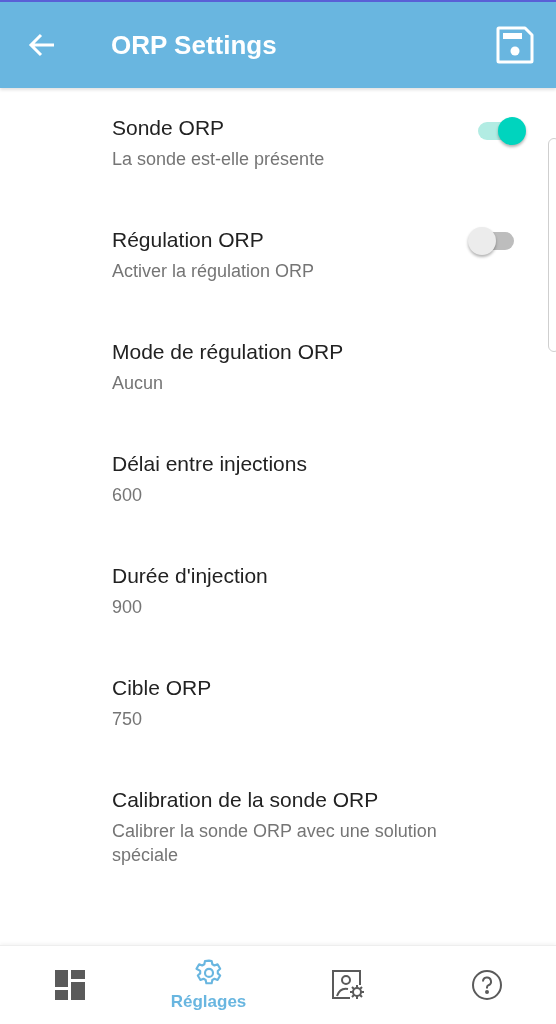 The width and height of the screenshot is (556, 1024). Describe the element at coordinates (208, 985) in the screenshot. I see `nav-tab: Réglages` at that location.